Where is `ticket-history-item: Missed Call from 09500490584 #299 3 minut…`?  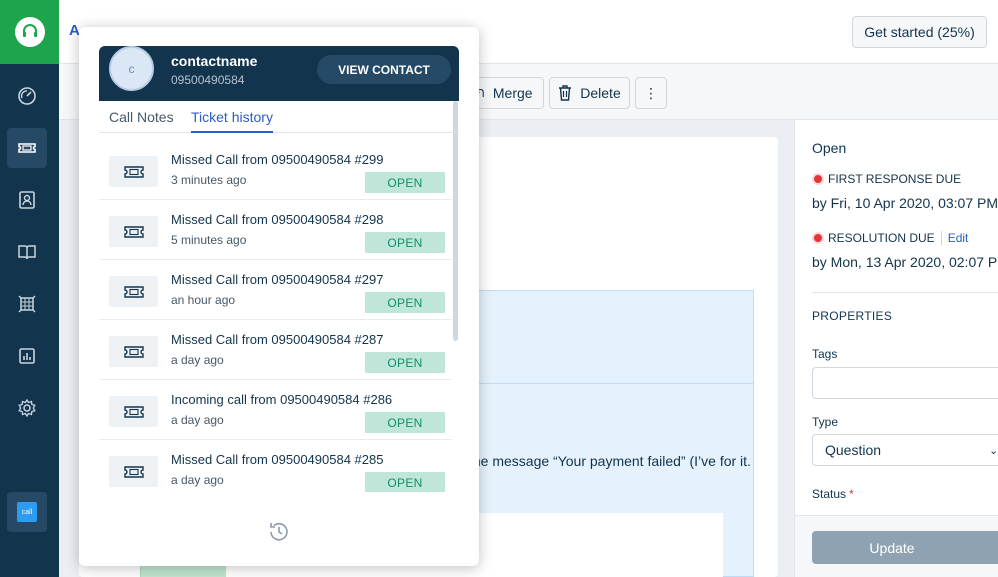
ticket-history-item: Missed Call from 09500490584 #299 3 minut… is located at coordinates (275, 170).